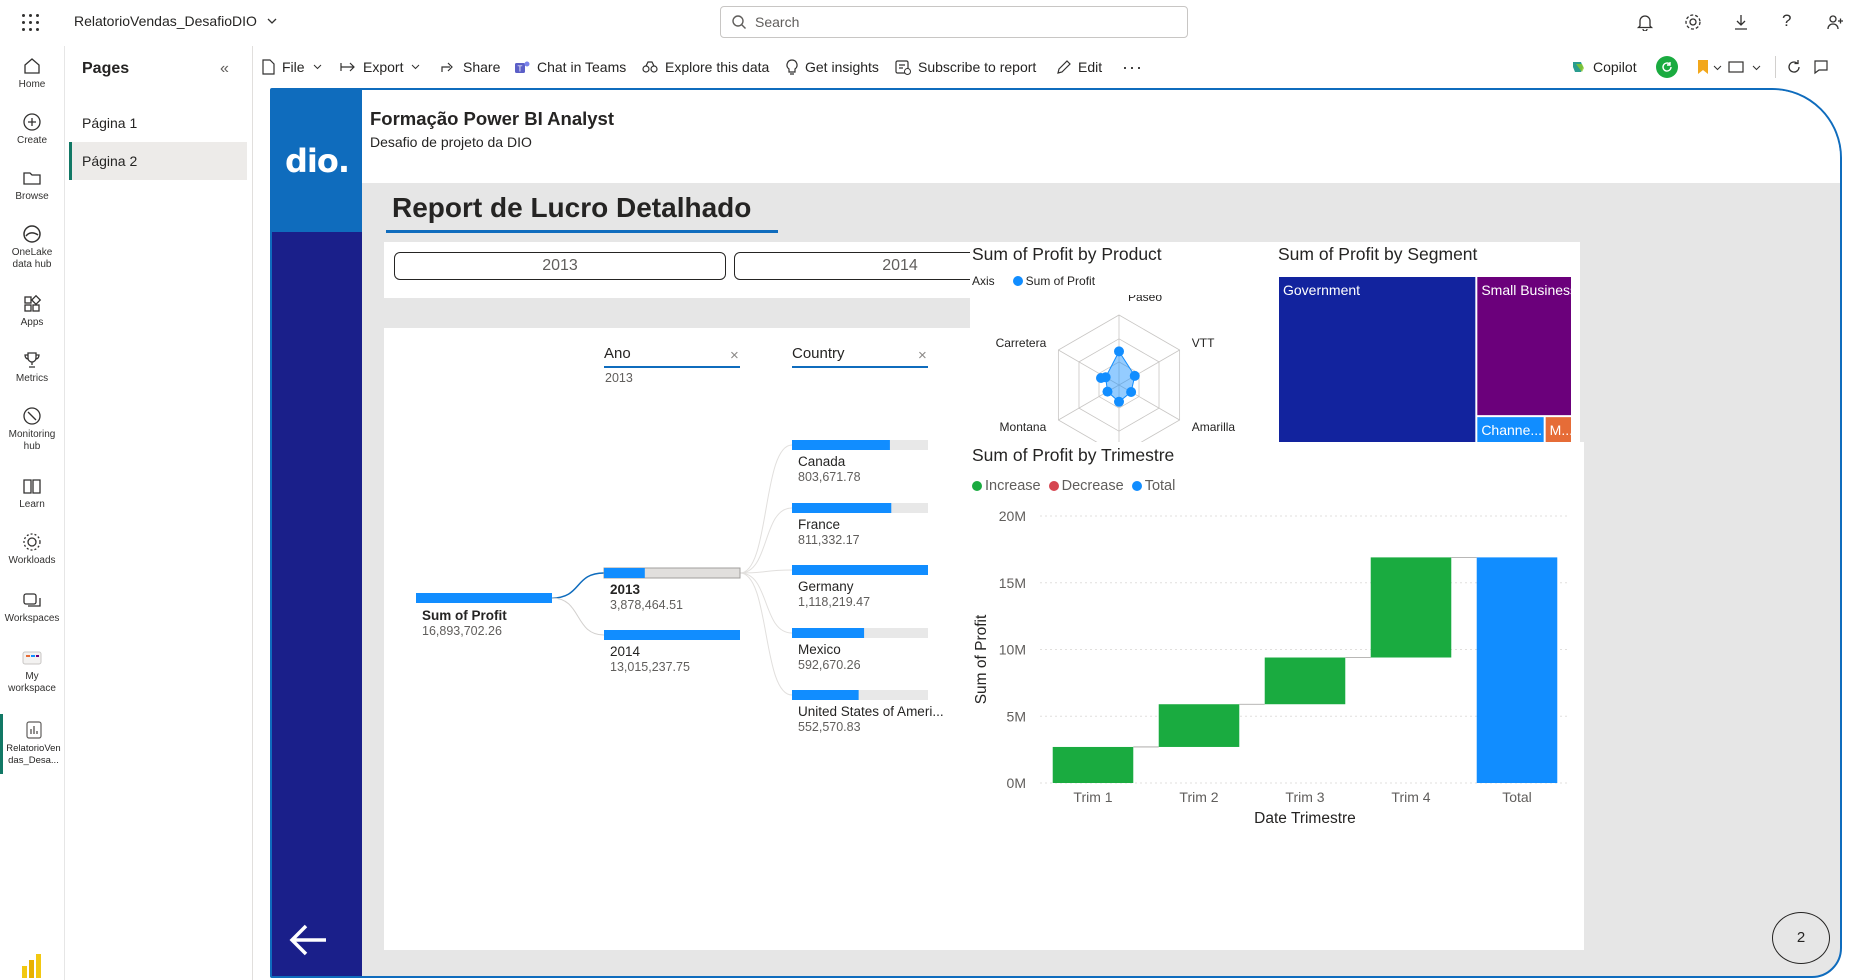 The image size is (1859, 980). I want to click on level1-header: Ano, so click(617, 353).